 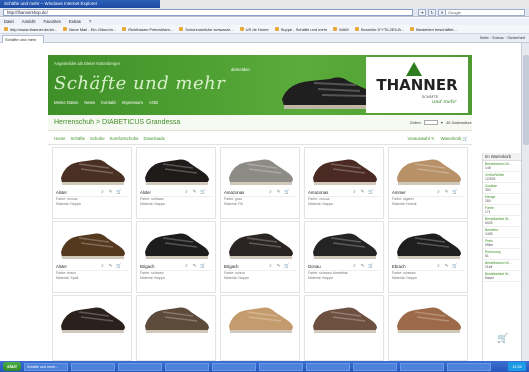 I want to click on product-card: Alster ⌕ ✎ 🛒 Farbe: schwarz Material: Nappa, so click(x=176, y=183).